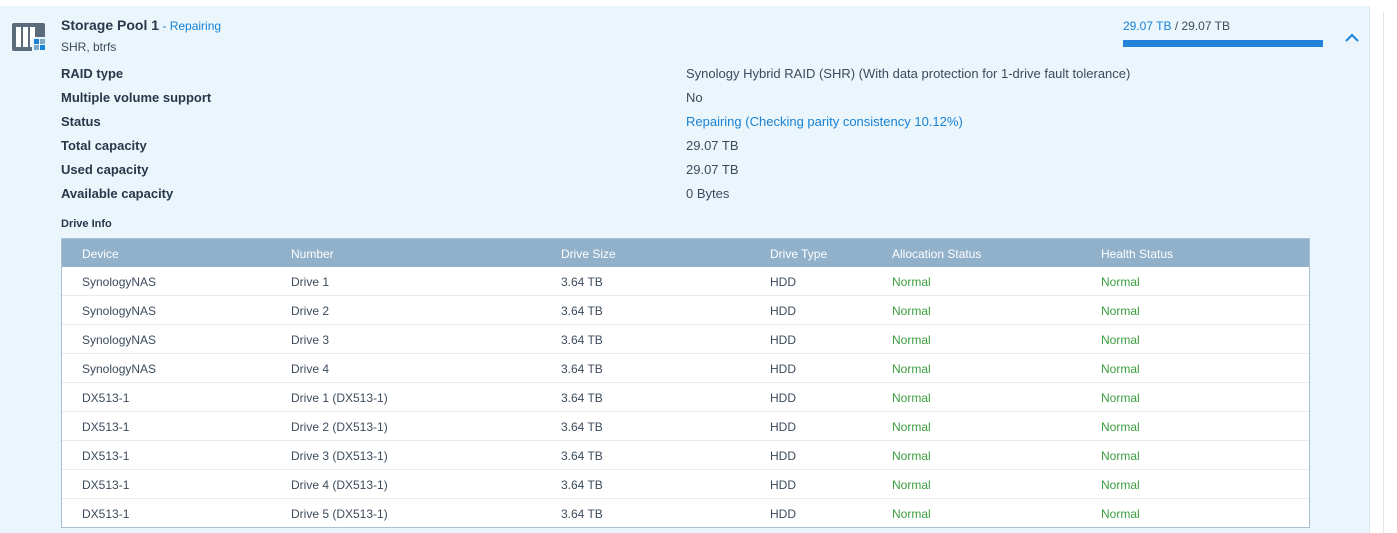 The image size is (1397, 533). What do you see at coordinates (588, 254) in the screenshot?
I see `column-header-drive-size: Drive Size` at bounding box center [588, 254].